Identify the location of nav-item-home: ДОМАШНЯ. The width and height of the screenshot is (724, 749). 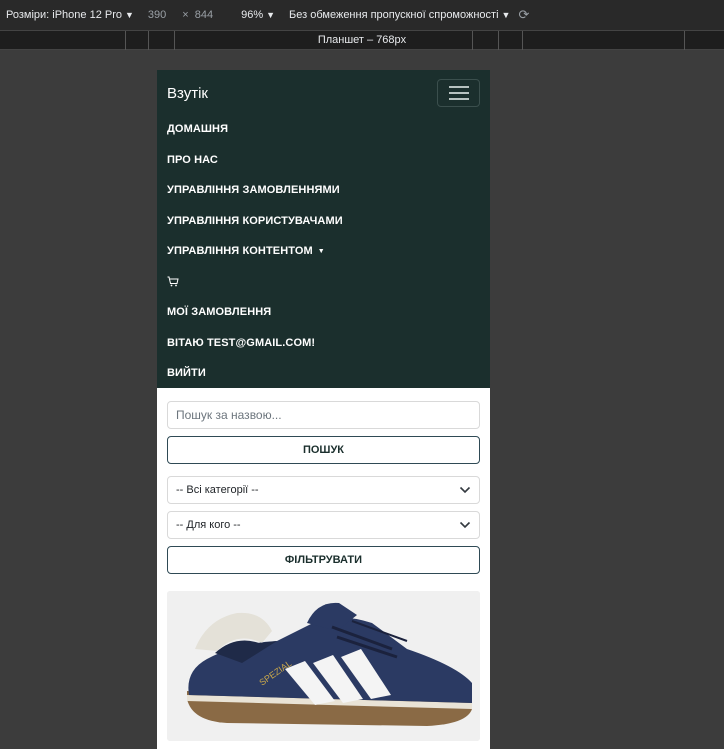
(255, 129).